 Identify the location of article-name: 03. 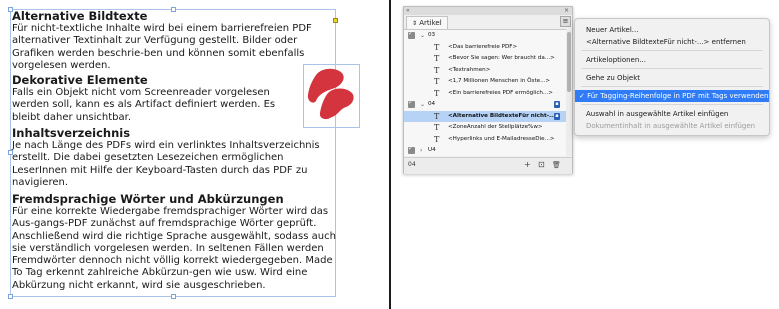
(432, 35).